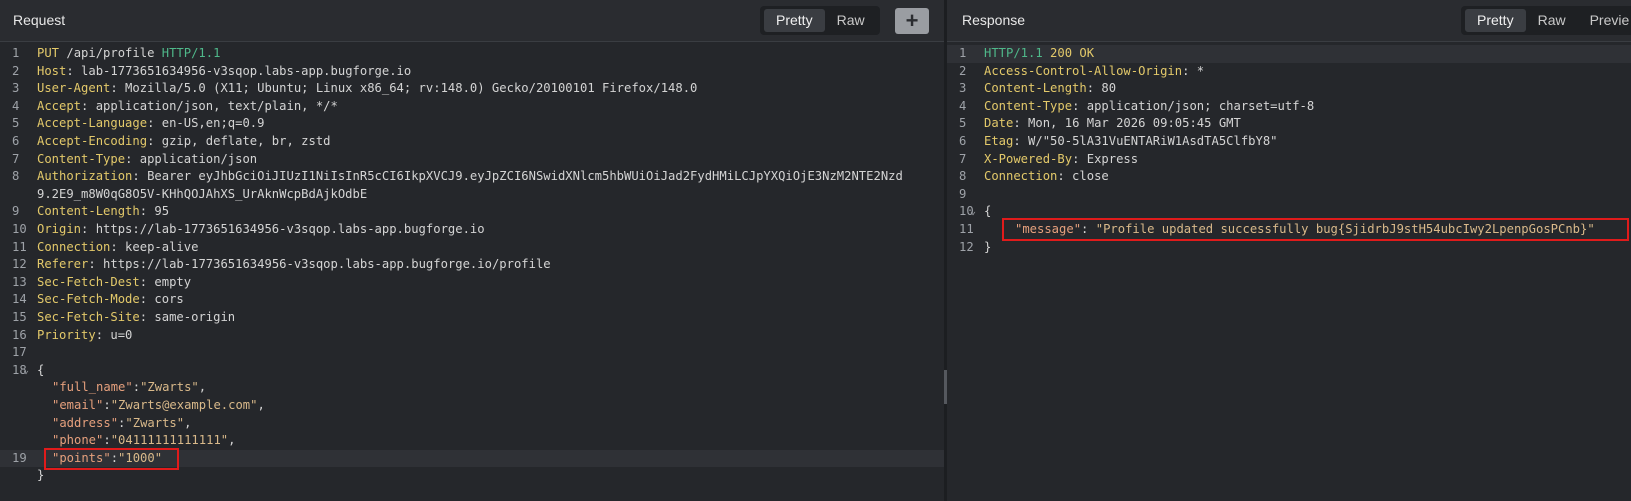  Describe the element at coordinates (19, 334) in the screenshot. I see `line-number: 16` at that location.